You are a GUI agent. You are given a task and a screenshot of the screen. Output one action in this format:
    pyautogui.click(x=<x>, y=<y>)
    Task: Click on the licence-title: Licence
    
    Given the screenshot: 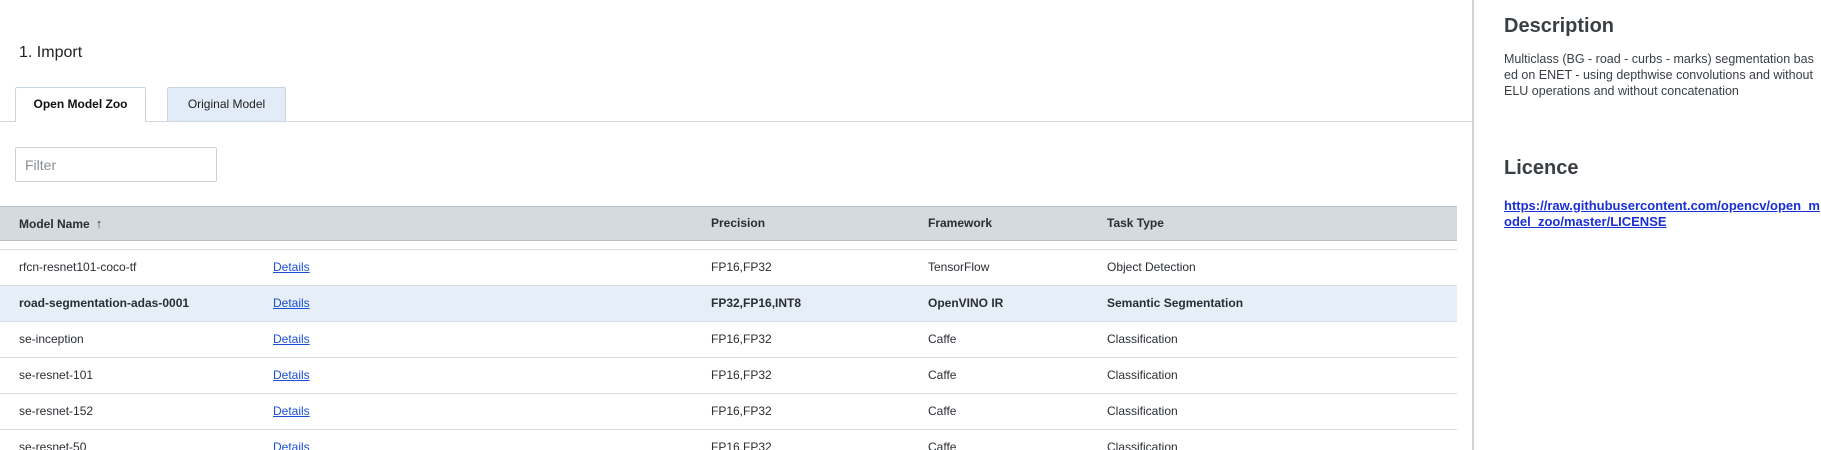 What is the action you would take?
    pyautogui.click(x=1541, y=168)
    